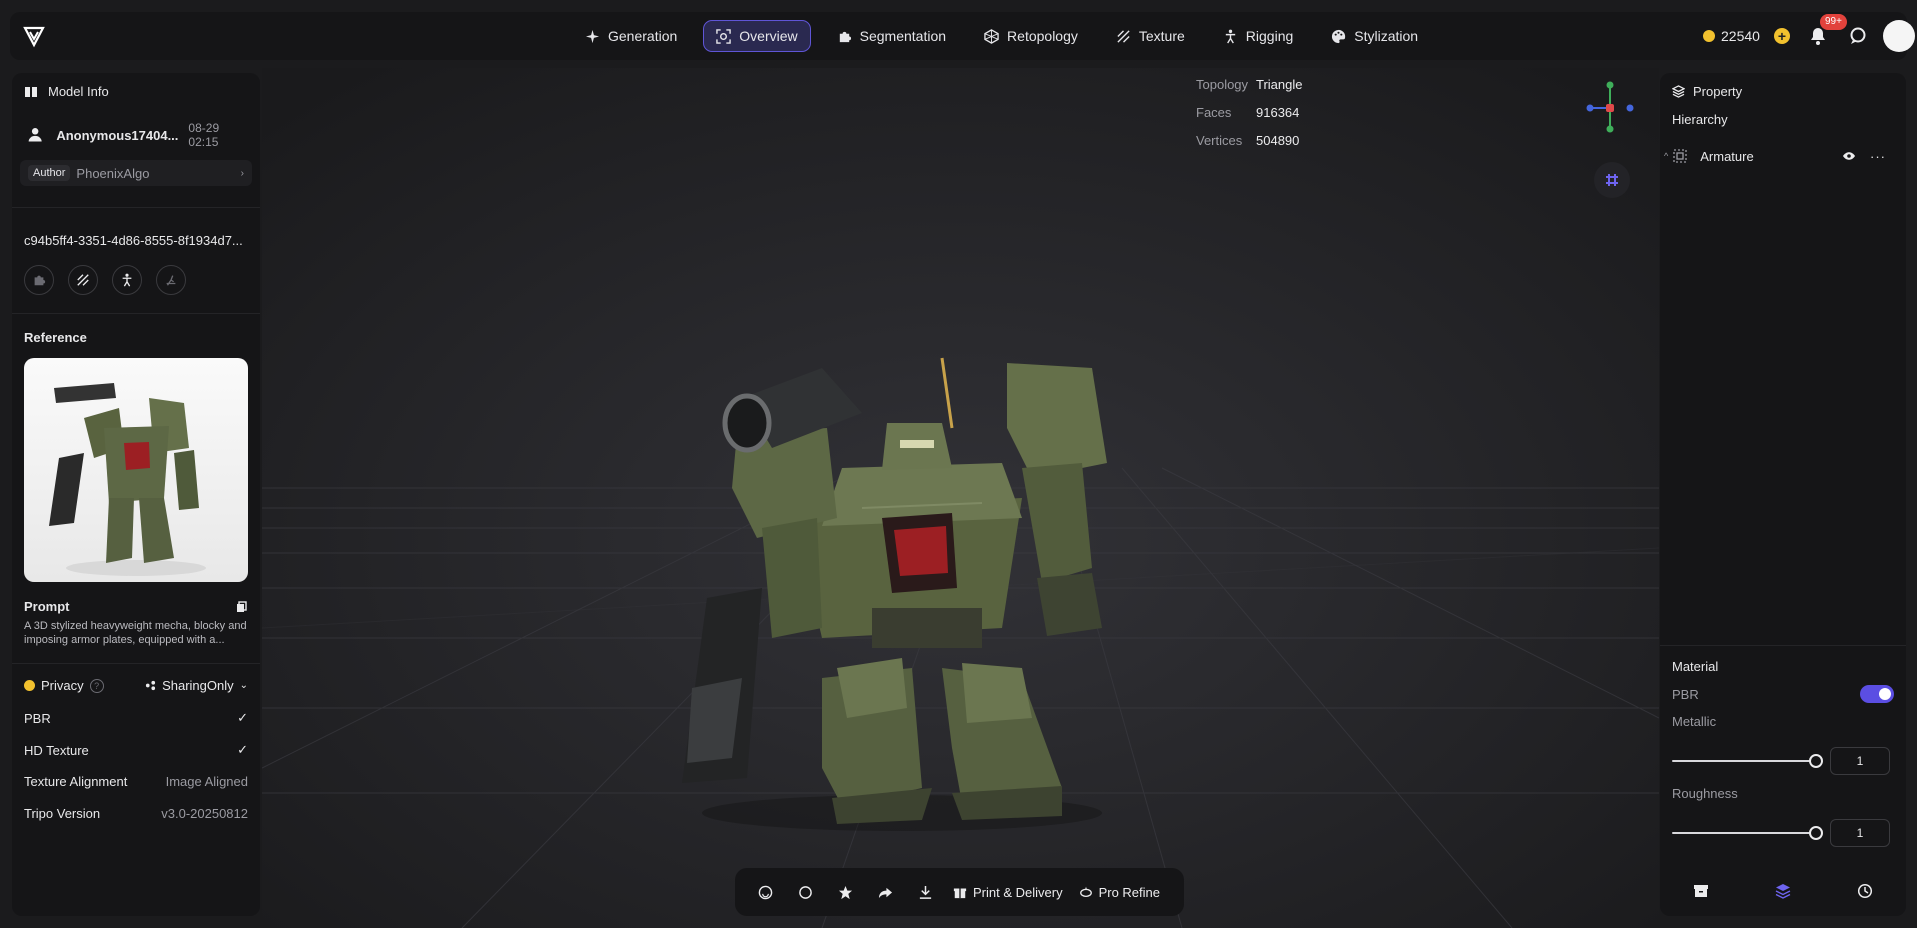 Image resolution: width=1917 pixels, height=928 pixels. I want to click on panel-title: Property, so click(1718, 91).